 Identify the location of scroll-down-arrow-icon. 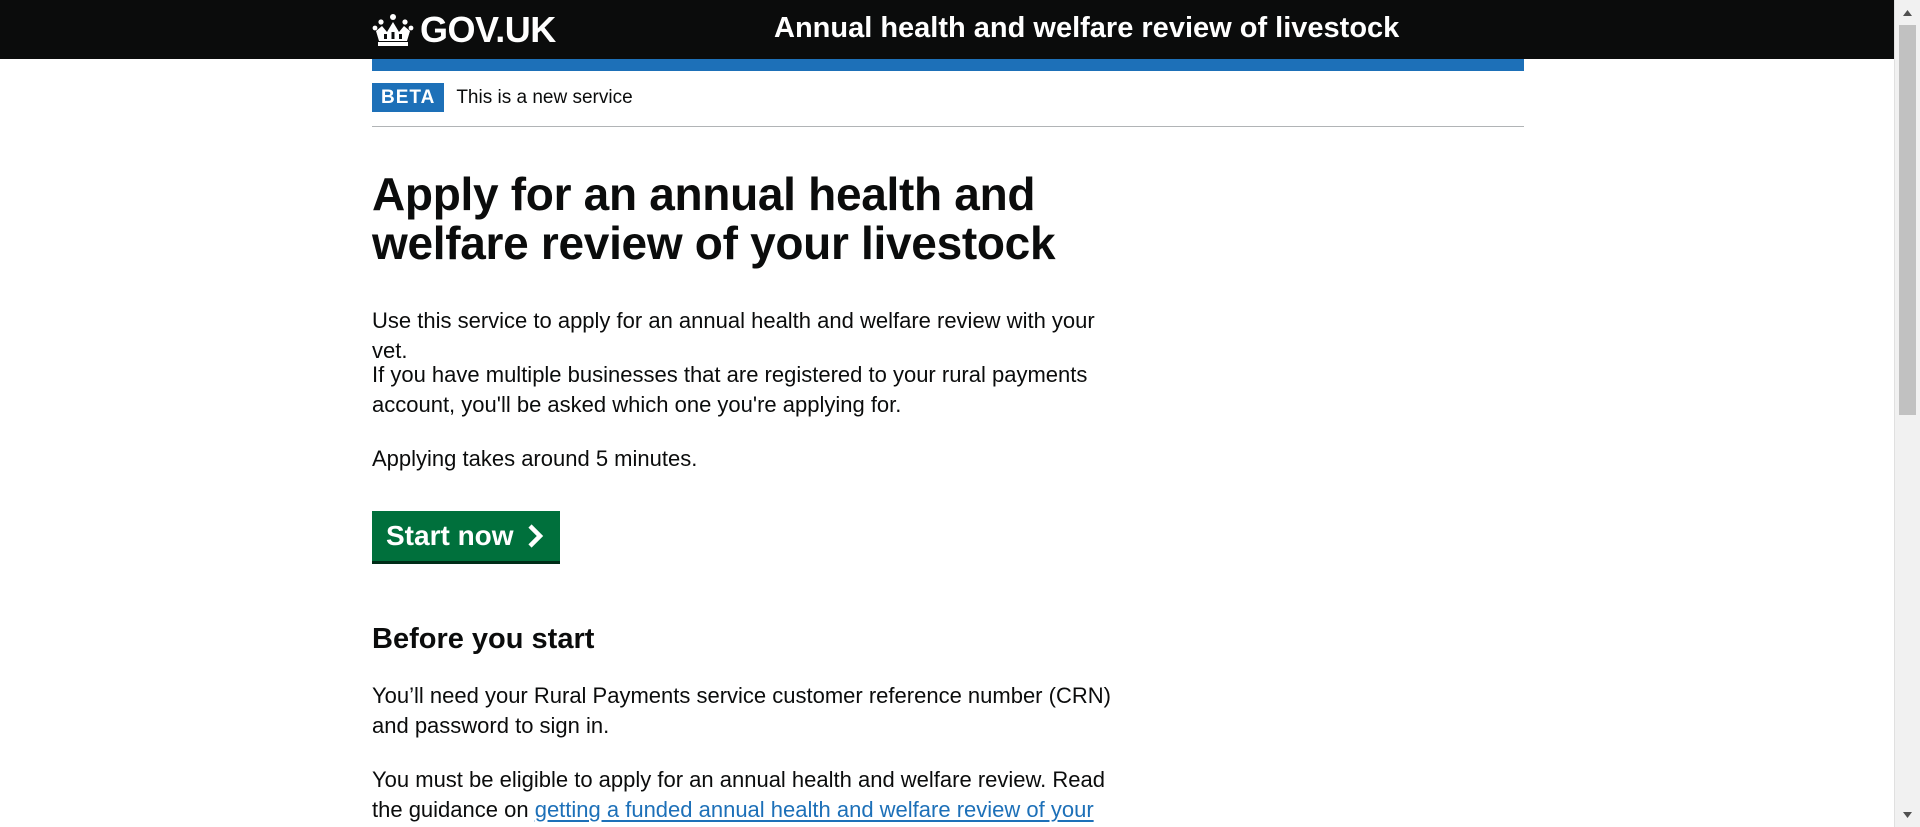
(1907, 814).